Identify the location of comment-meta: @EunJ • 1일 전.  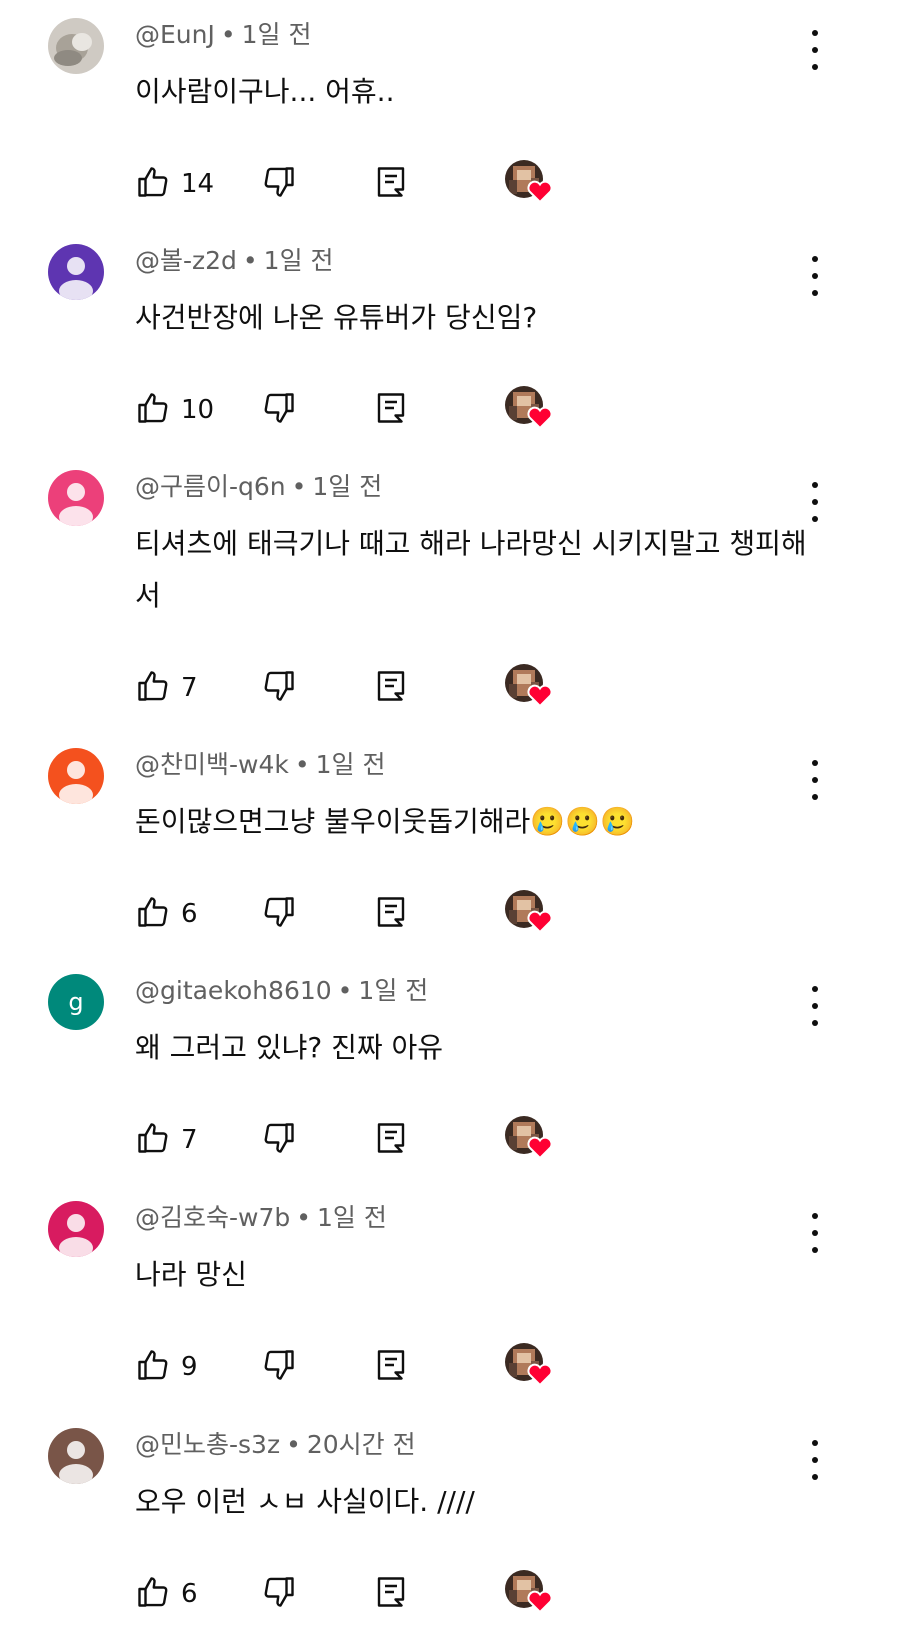
(223, 35).